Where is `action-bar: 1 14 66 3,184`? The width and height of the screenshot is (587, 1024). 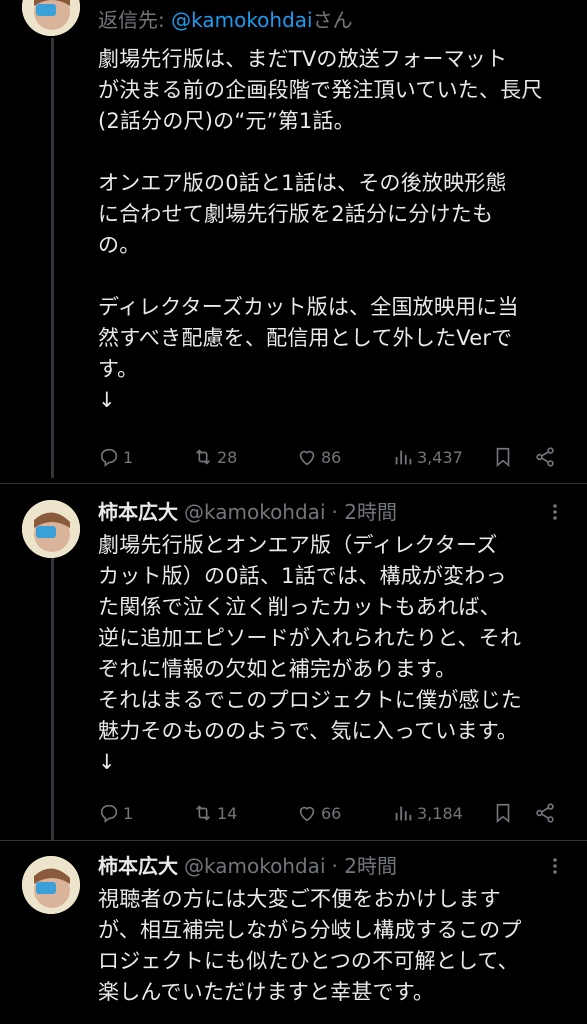 action-bar: 1 14 66 3,184 is located at coordinates (328, 813).